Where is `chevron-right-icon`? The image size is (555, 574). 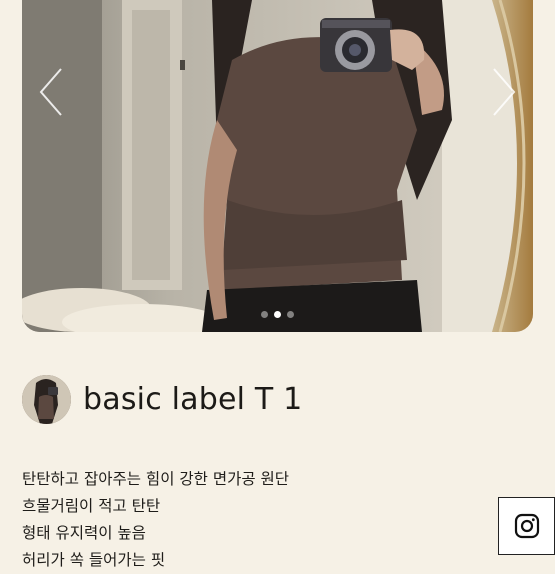
chevron-right-icon is located at coordinates (504, 92).